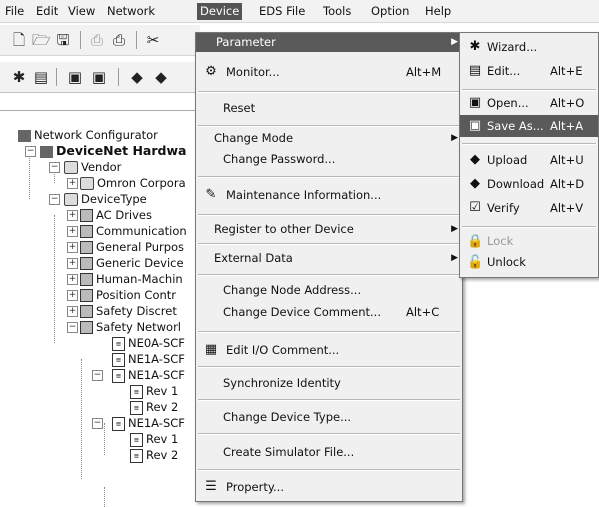 The height and width of the screenshot is (507, 599). I want to click on menu-option: Option, so click(390, 11).